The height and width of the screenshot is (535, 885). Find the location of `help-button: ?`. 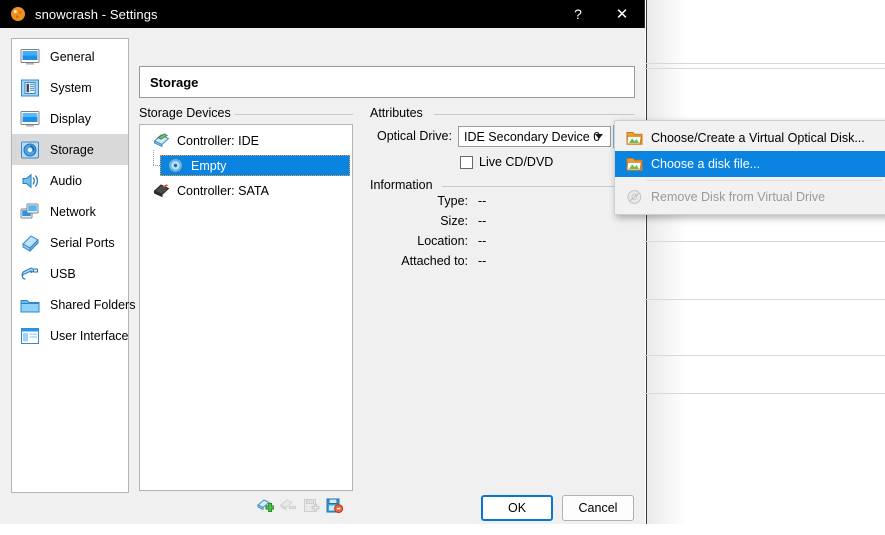

help-button: ? is located at coordinates (578, 14).